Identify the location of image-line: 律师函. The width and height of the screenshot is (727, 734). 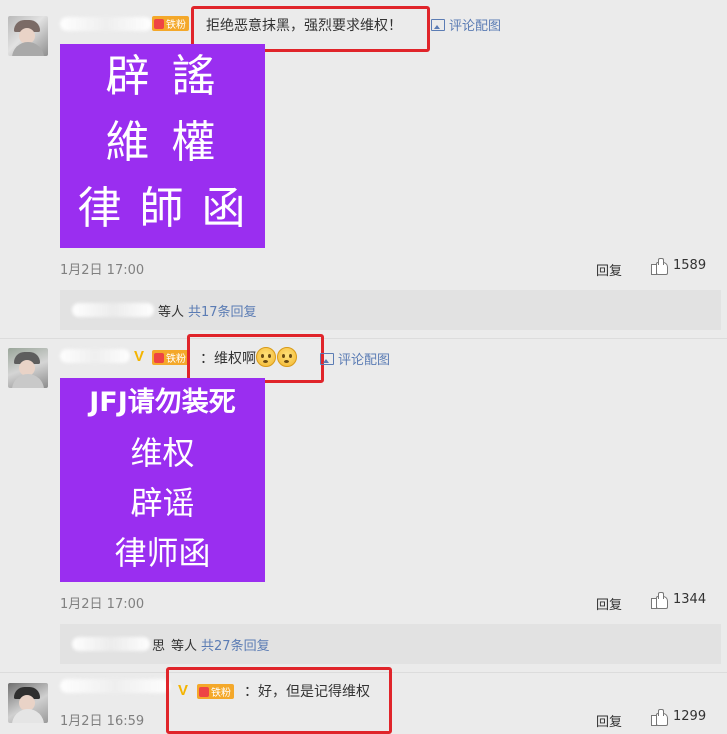
(162, 553).